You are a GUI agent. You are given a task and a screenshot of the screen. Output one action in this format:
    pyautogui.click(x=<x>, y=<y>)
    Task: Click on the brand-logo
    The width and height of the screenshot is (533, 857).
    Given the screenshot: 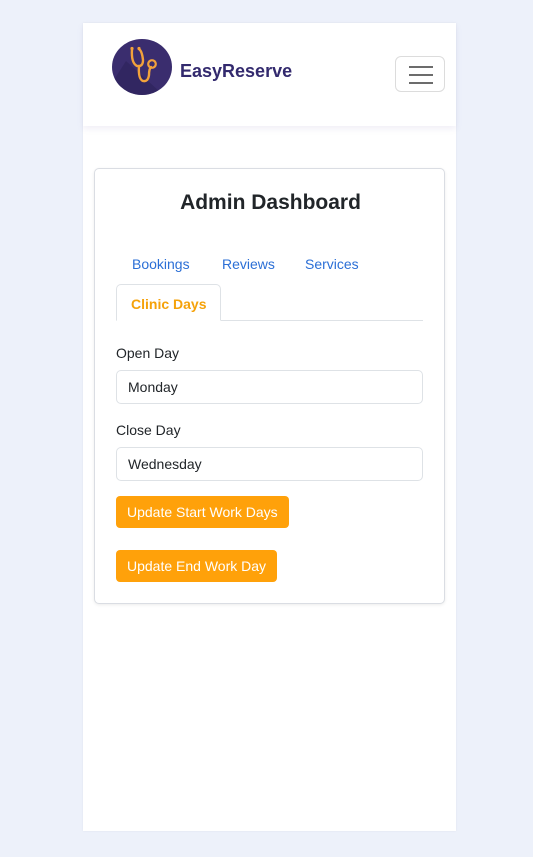 What is the action you would take?
    pyautogui.click(x=142, y=67)
    